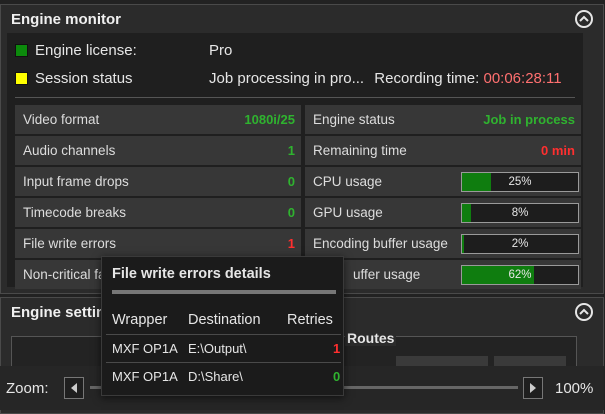  Describe the element at coordinates (223, 334) in the screenshot. I see `header-separator` at that location.